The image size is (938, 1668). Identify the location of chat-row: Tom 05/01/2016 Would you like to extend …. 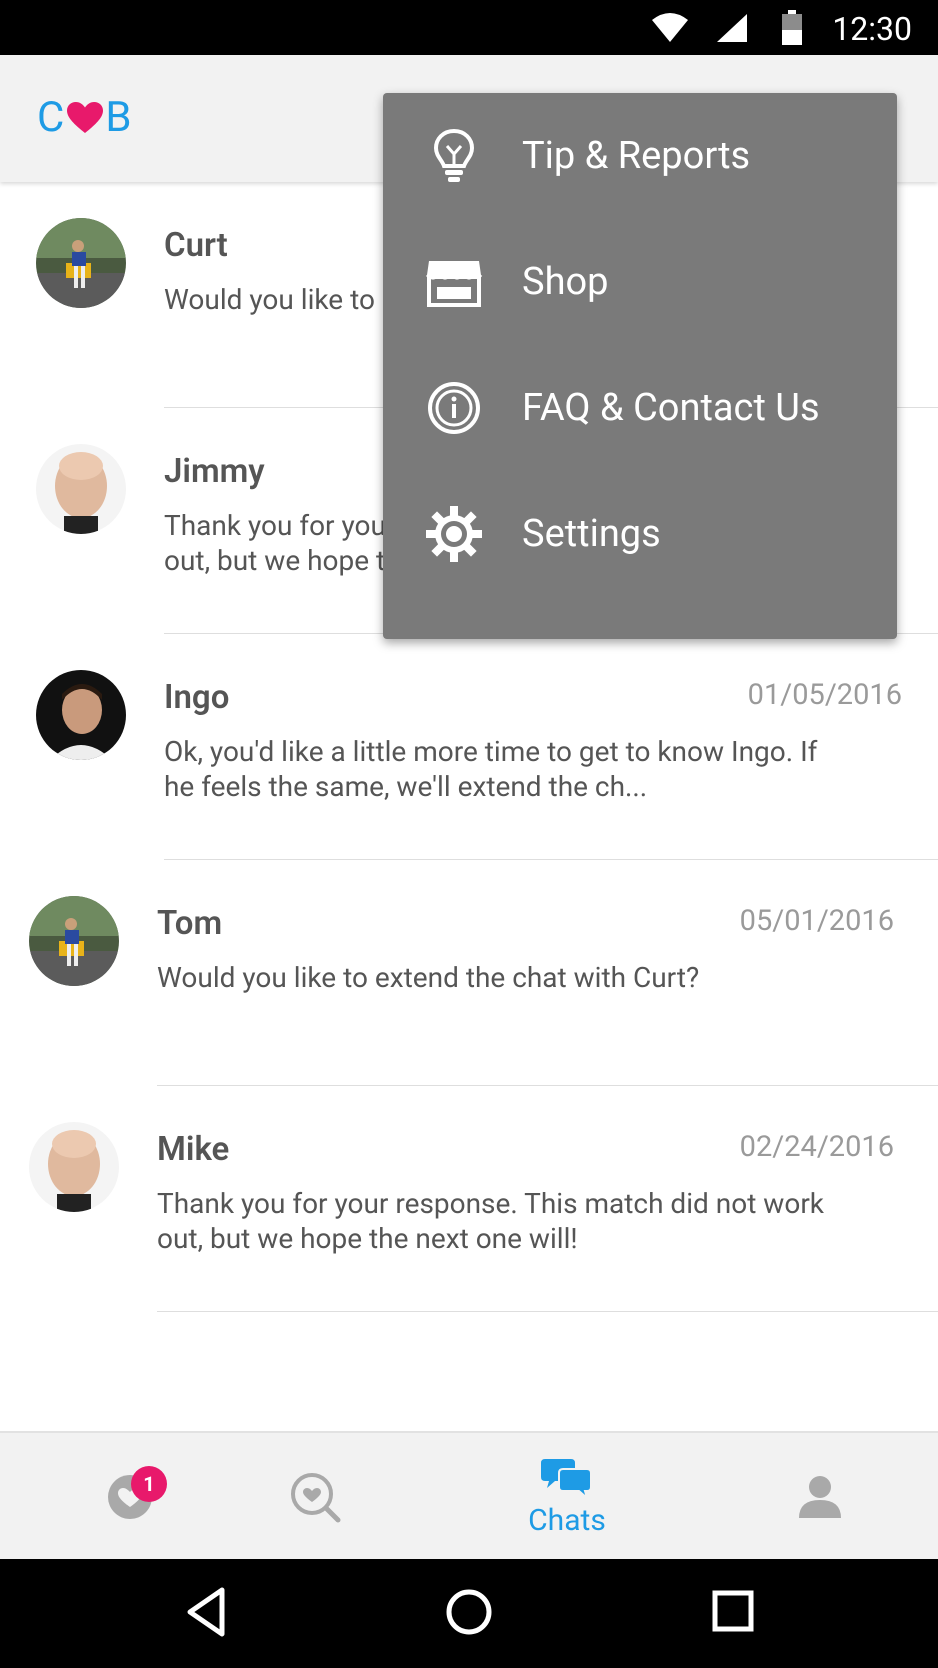
(469, 973).